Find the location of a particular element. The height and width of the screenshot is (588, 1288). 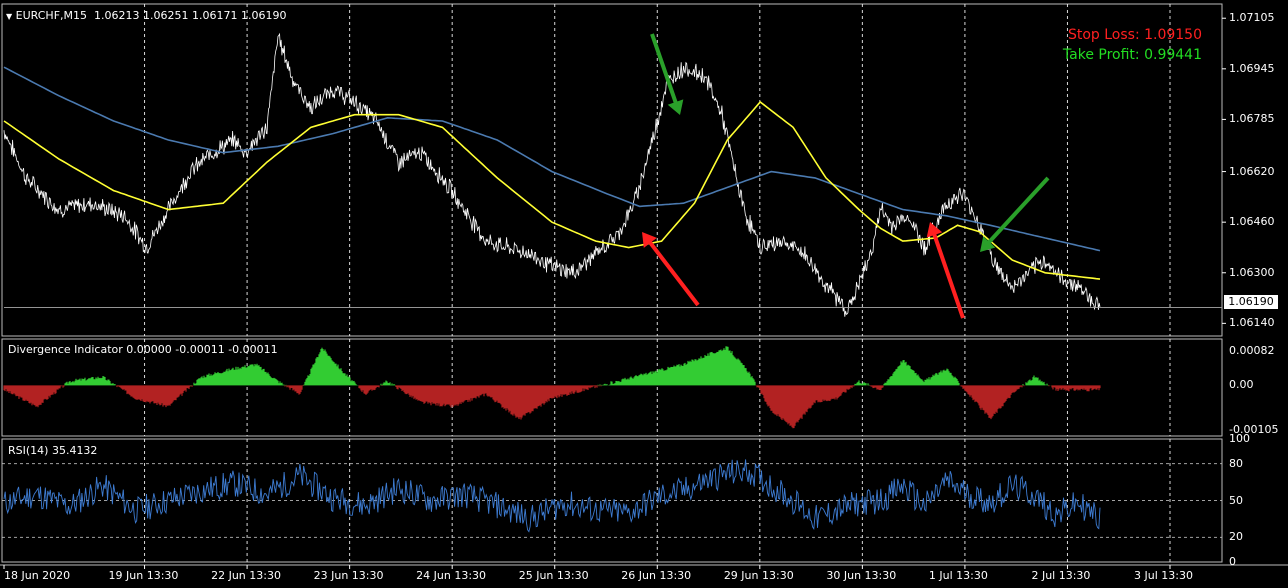

rsi-line is located at coordinates (552, 496).